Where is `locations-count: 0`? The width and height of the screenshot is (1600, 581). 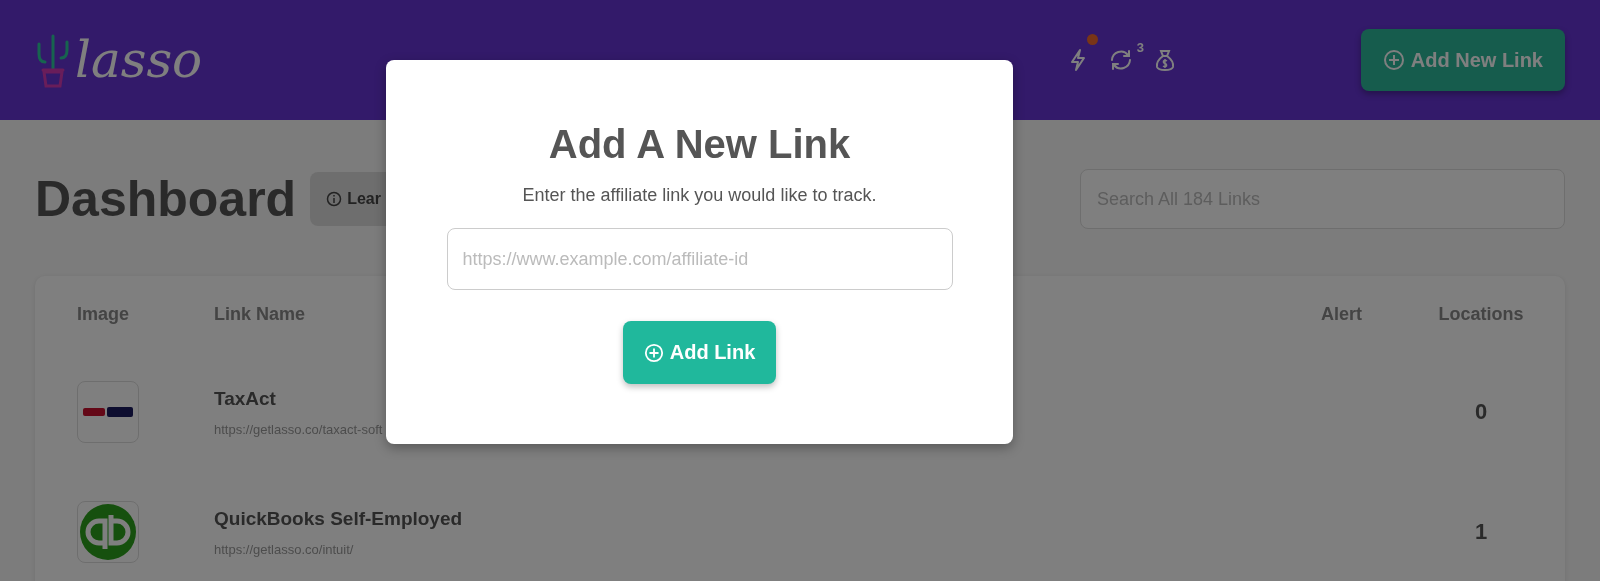
locations-count: 0 is located at coordinates (1481, 412).